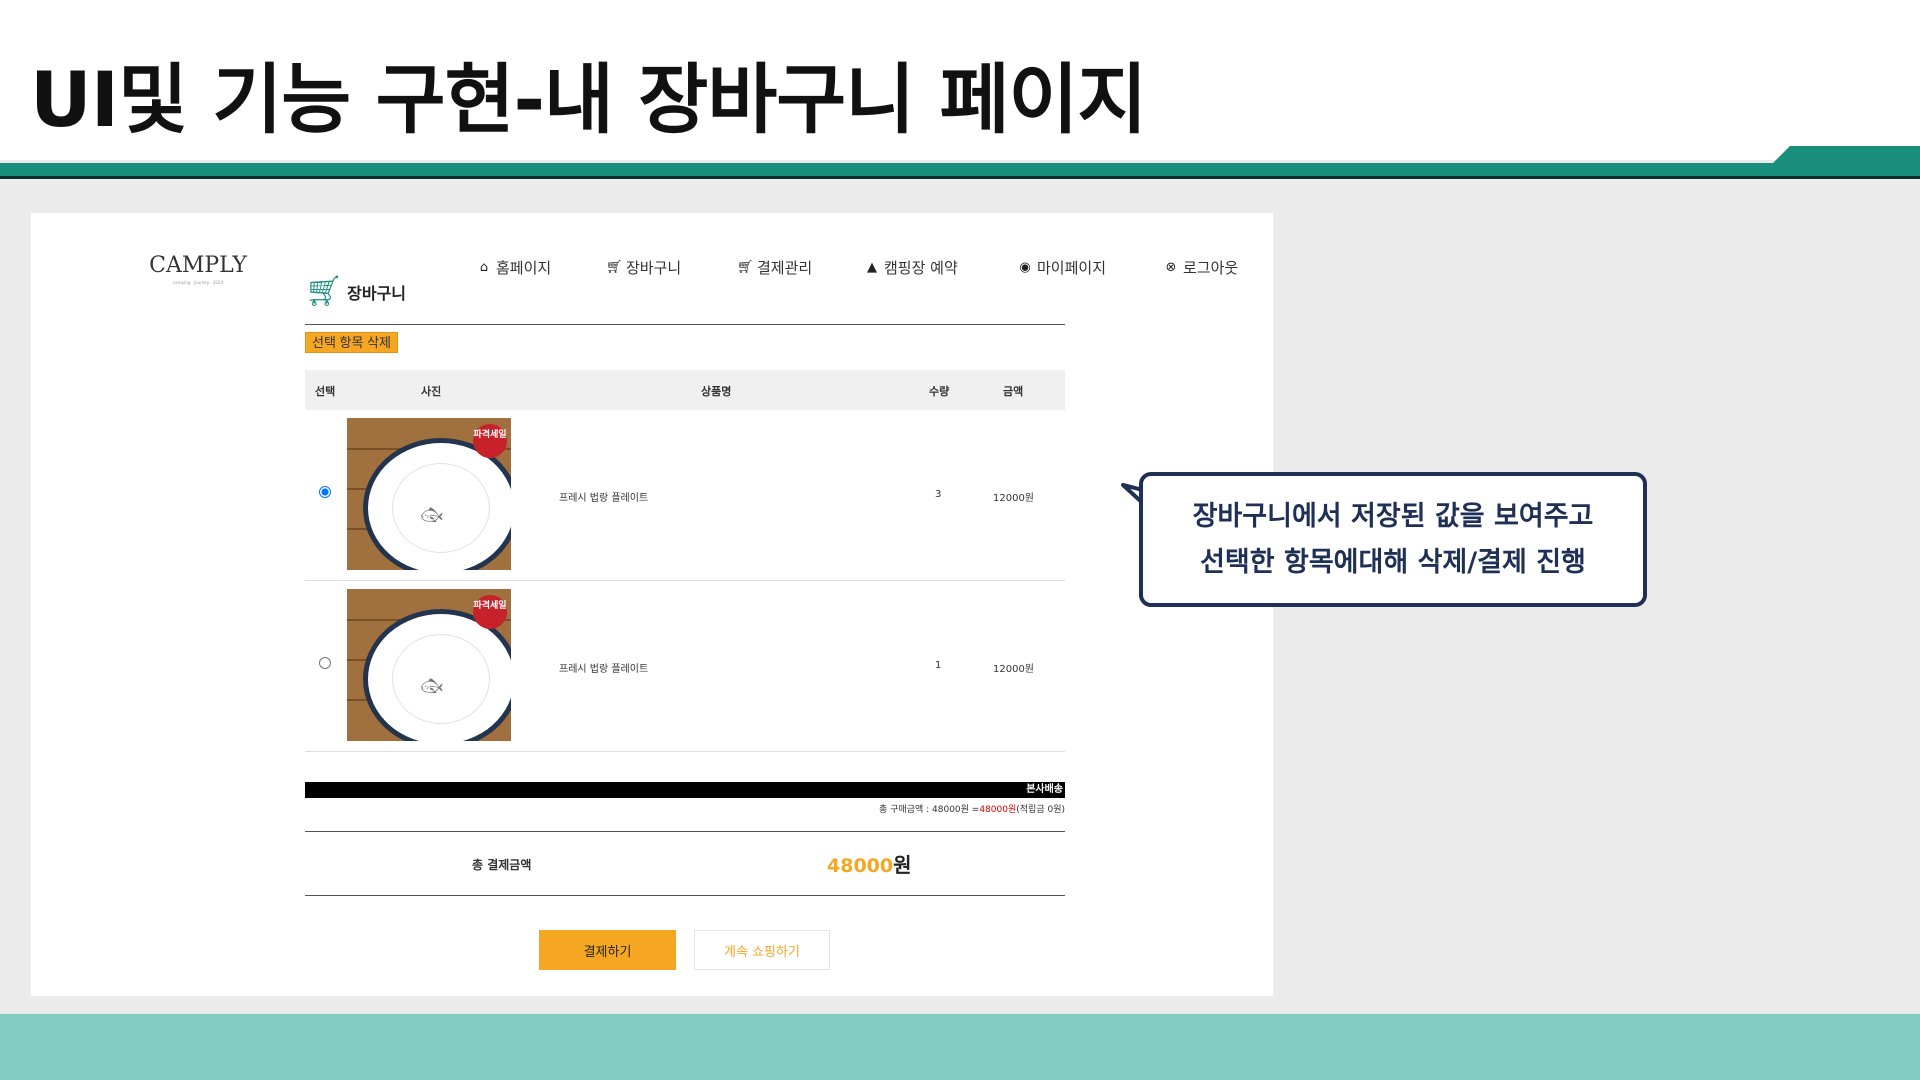 The height and width of the screenshot is (1080, 1920). I want to click on column-header: 상품명, so click(716, 391).